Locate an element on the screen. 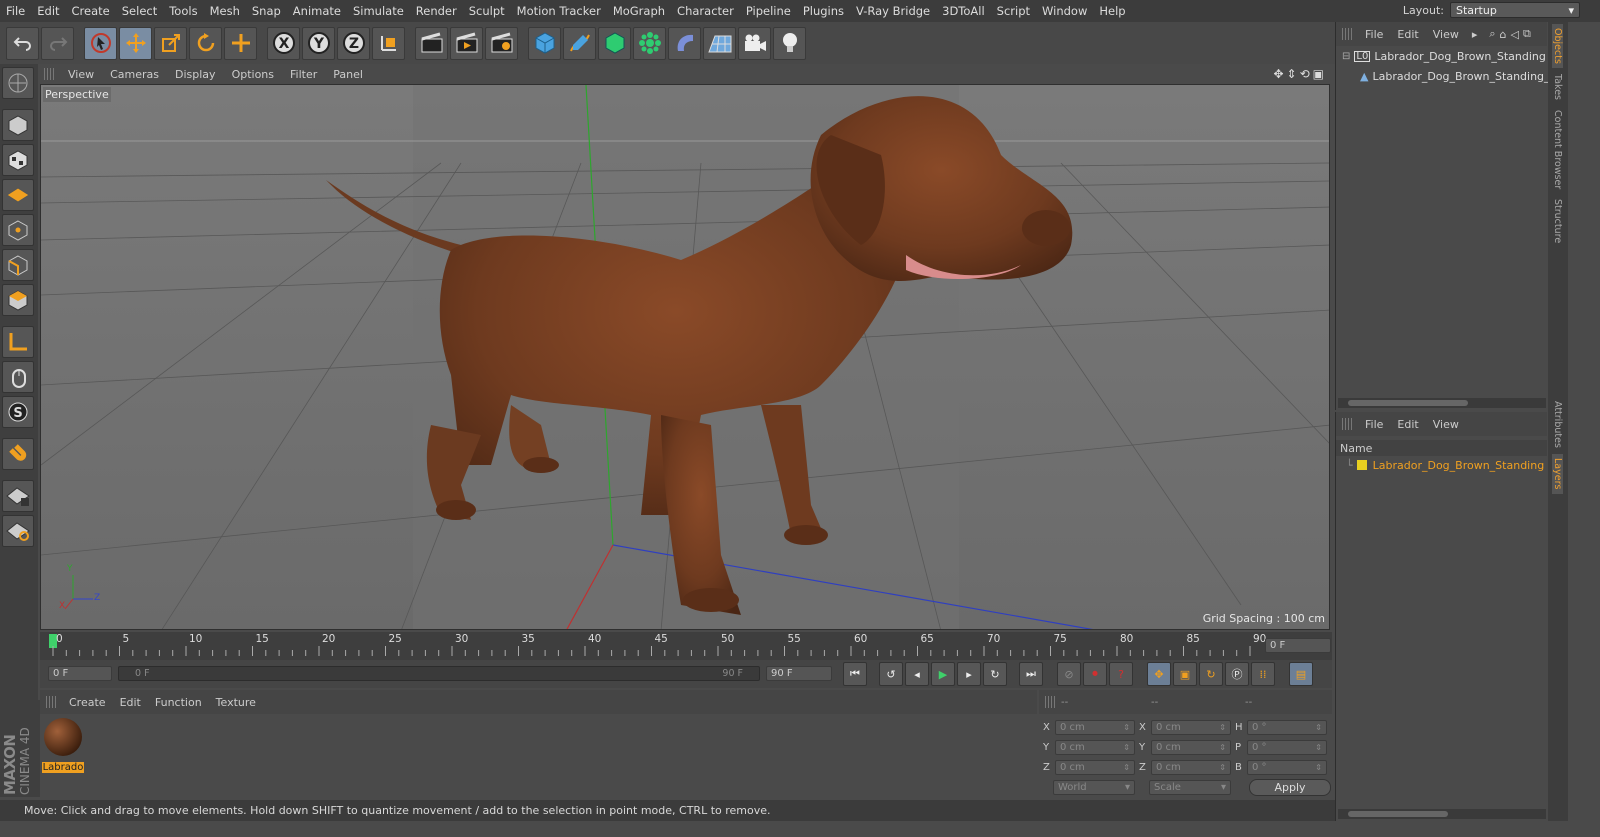 This screenshot has width=1600, height=837. menu-file: File is located at coordinates (15, 11).